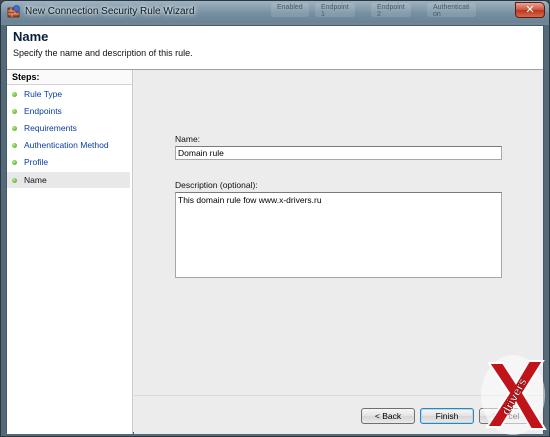 This screenshot has width=550, height=437. I want to click on close-button: ✕, so click(530, 10).